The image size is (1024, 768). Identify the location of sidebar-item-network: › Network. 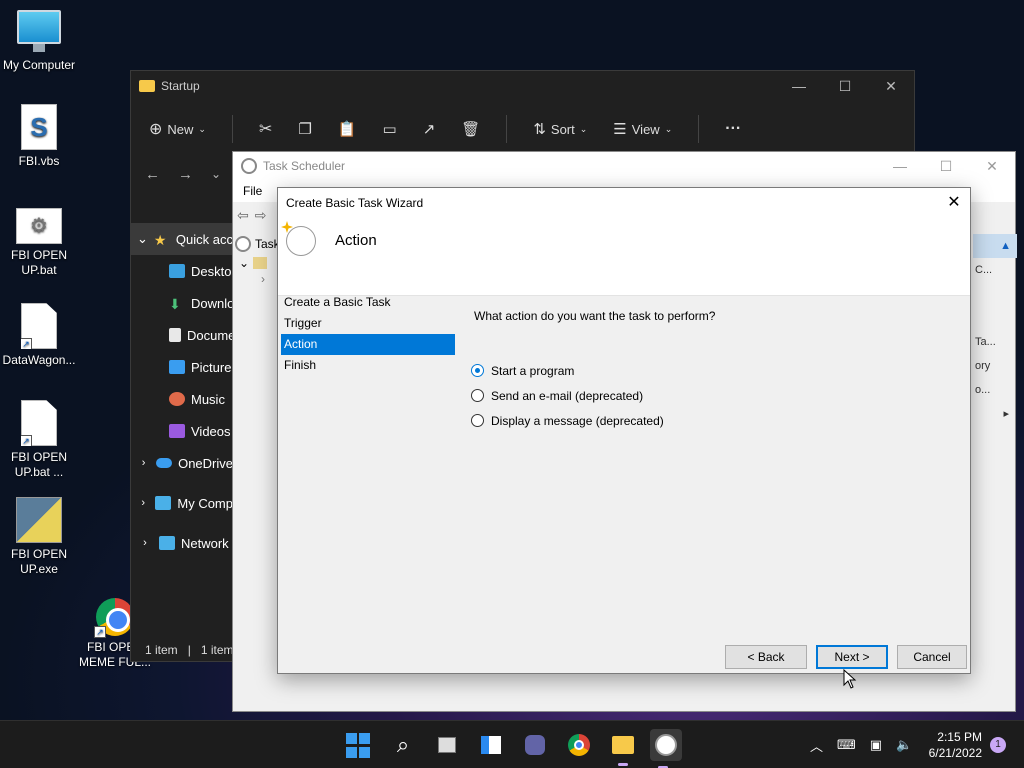
(182, 543).